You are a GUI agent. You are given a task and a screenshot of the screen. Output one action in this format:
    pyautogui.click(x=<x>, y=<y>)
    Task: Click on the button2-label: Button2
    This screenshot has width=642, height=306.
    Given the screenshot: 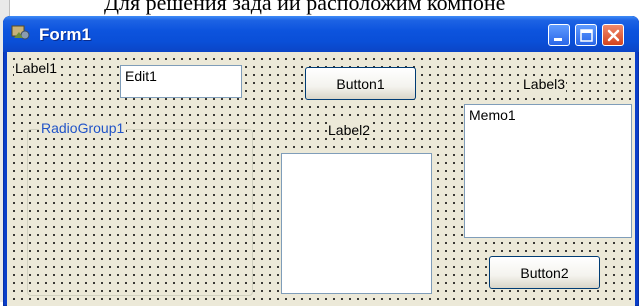 What is the action you would take?
    pyautogui.click(x=544, y=272)
    